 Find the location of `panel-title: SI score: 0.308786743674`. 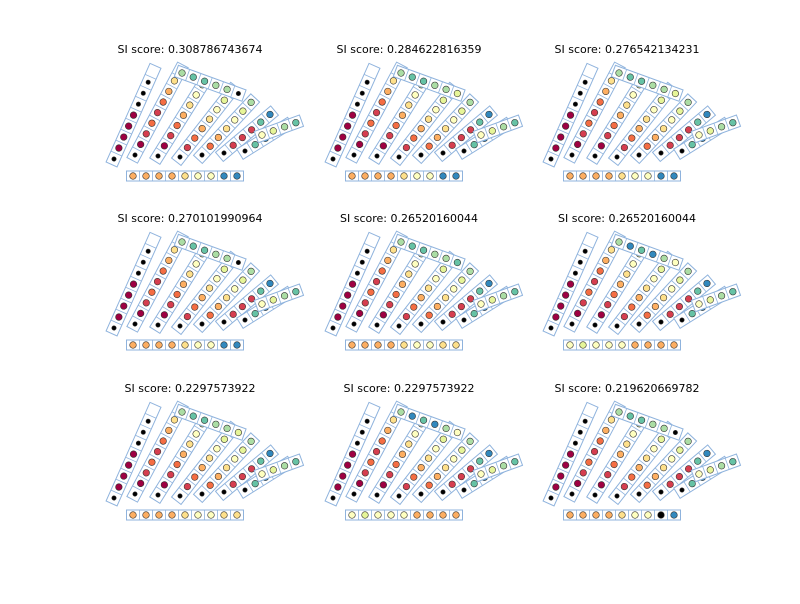

panel-title: SI score: 0.308786743674 is located at coordinates (190, 49).